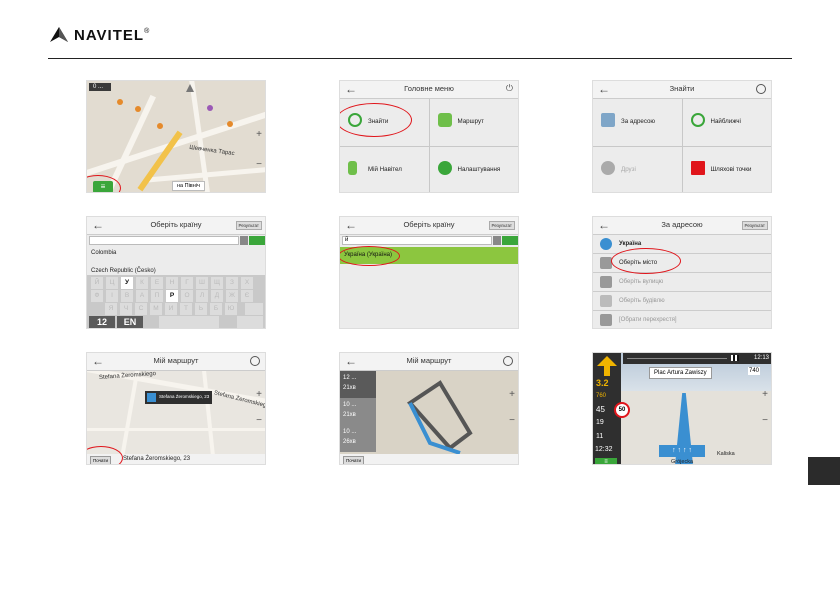 The height and width of the screenshot is (595, 840). I want to click on menu-item-settings: Налаштування, so click(473, 169).